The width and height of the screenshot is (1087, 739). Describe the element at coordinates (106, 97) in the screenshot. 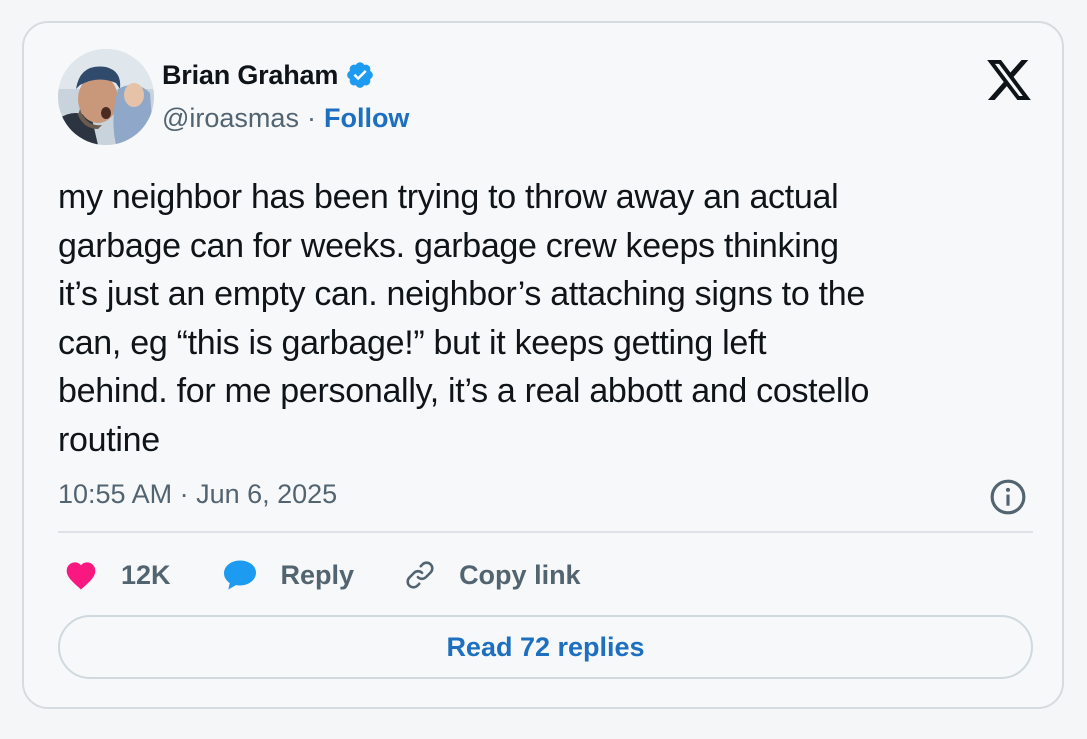

I see `avatar` at that location.